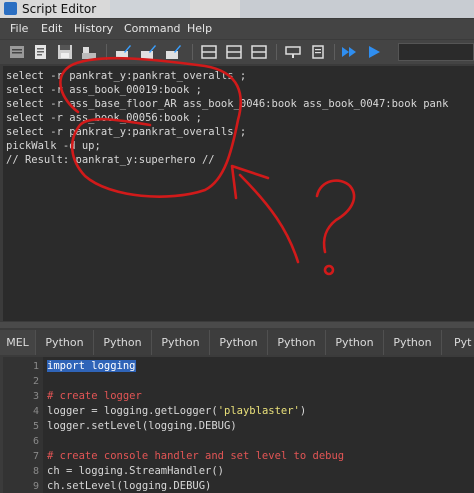 This screenshot has width=474, height=493. I want to click on menu-command: Command, so click(152, 28).